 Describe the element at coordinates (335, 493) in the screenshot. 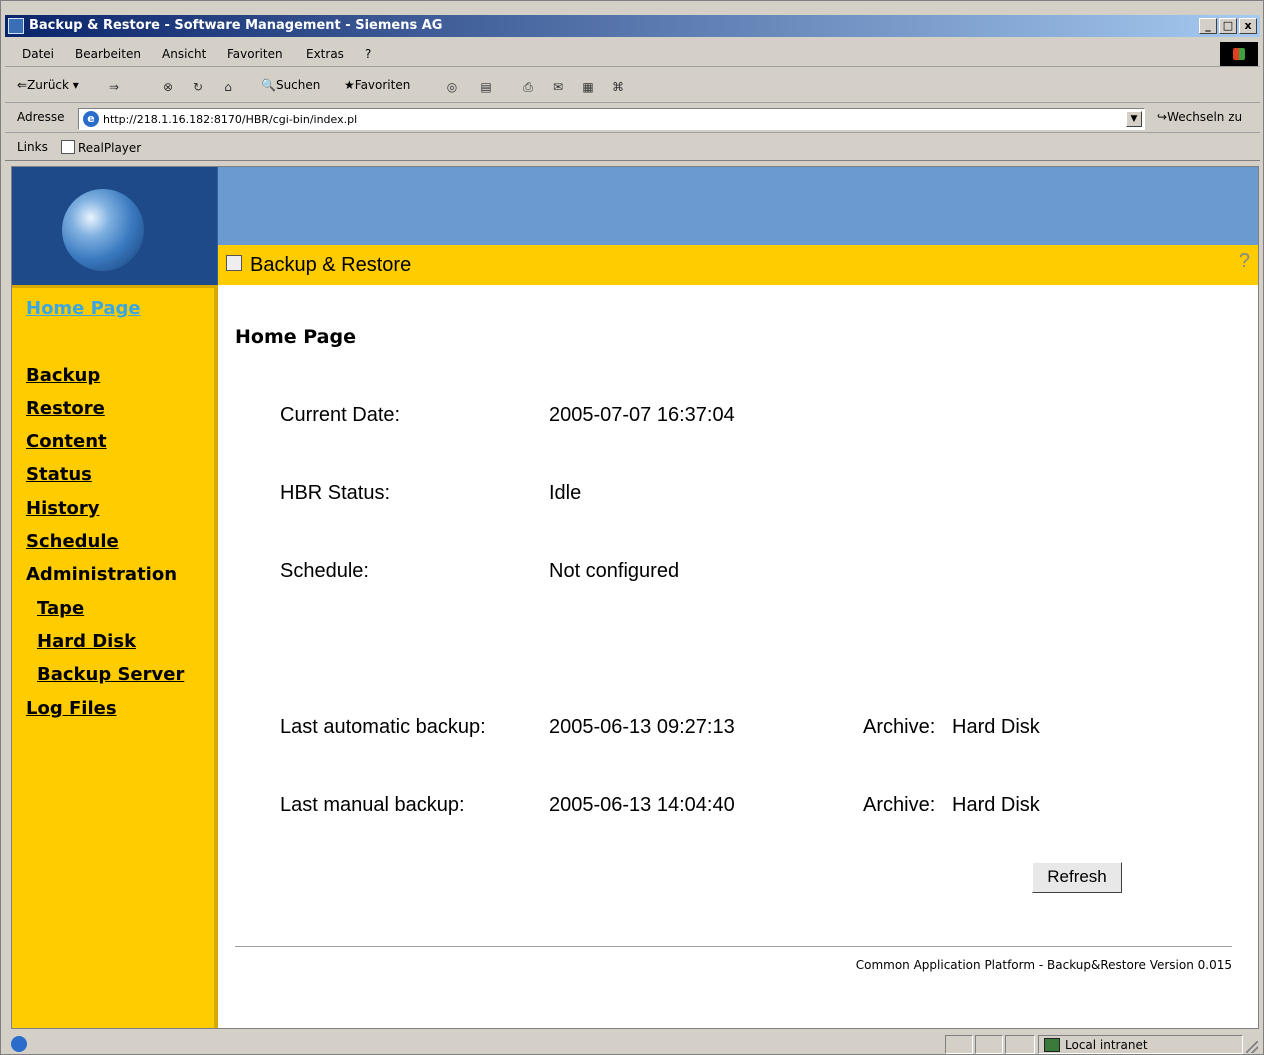

I see `hbr-status-label: HBR Status:` at that location.